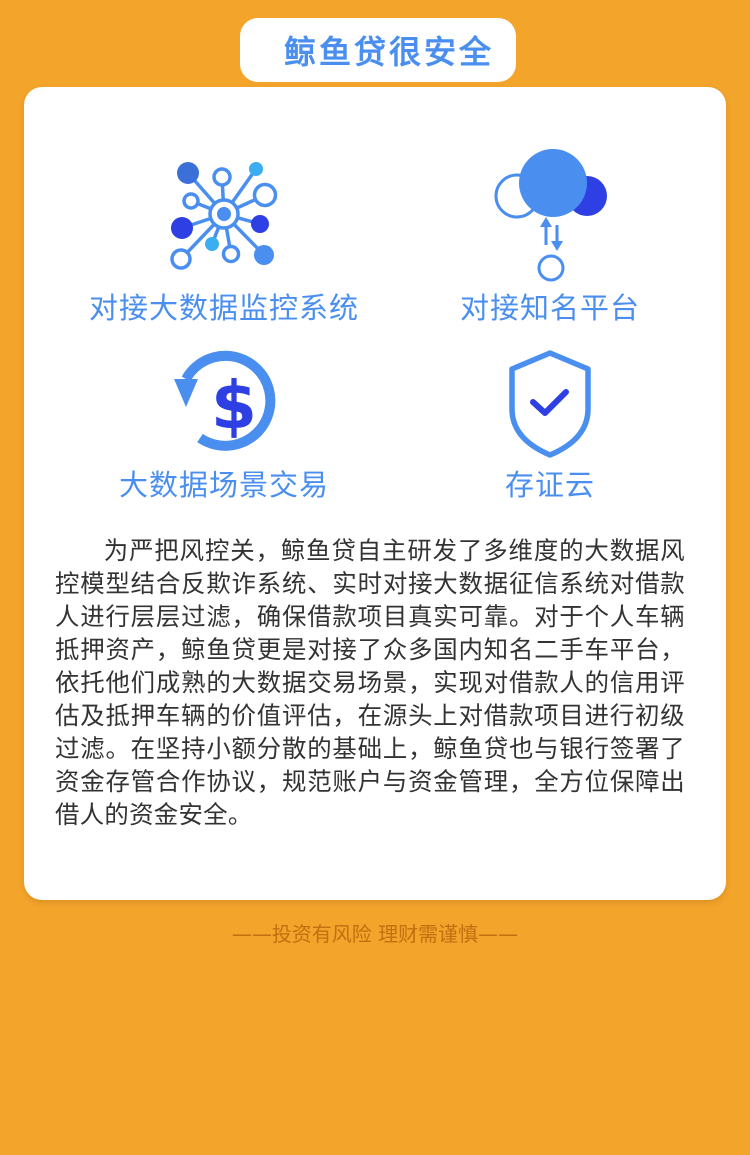 The image size is (750, 1155). What do you see at coordinates (224, 216) in the screenshot?
I see `network-icon` at bounding box center [224, 216].